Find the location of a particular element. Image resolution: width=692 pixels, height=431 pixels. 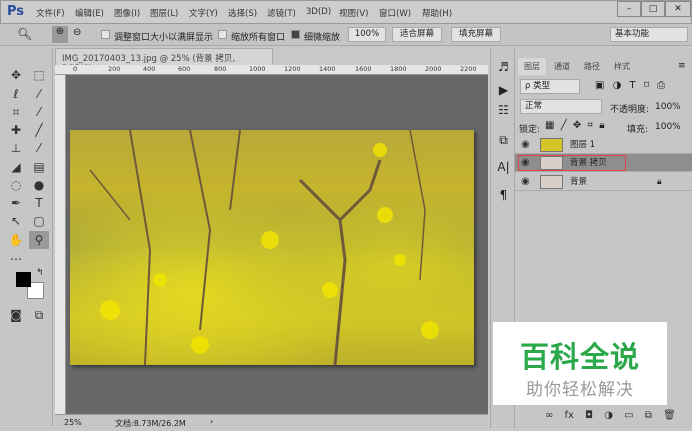

opacity-label: 不透明度: is located at coordinates (630, 110).